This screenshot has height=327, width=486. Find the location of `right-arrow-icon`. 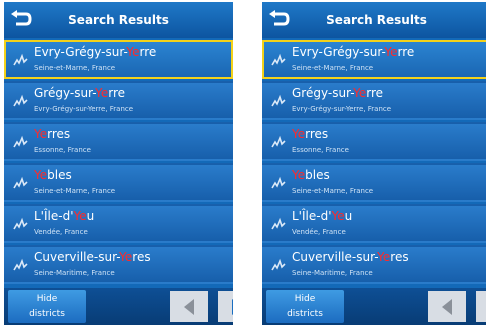

right-arrow-icon is located at coordinates (232, 306).